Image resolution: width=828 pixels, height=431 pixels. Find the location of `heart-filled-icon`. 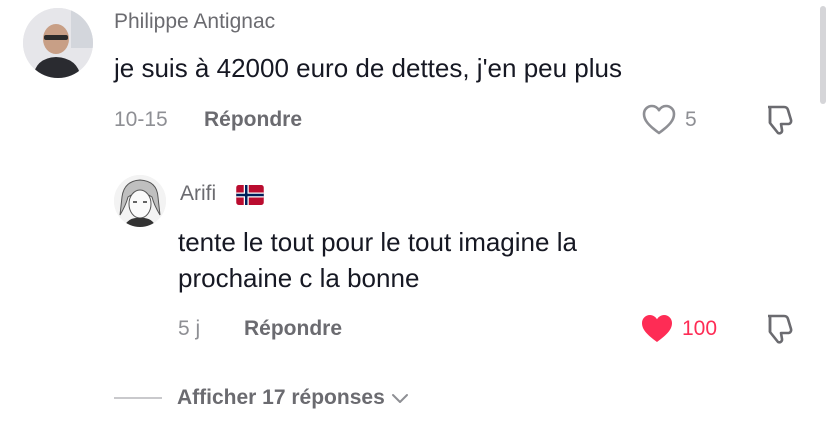

heart-filled-icon is located at coordinates (657, 329).